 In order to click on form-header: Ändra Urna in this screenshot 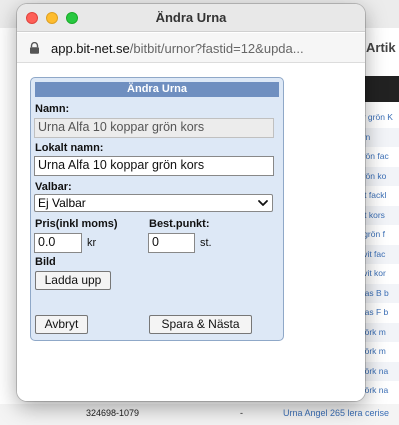, I will do `click(157, 89)`.